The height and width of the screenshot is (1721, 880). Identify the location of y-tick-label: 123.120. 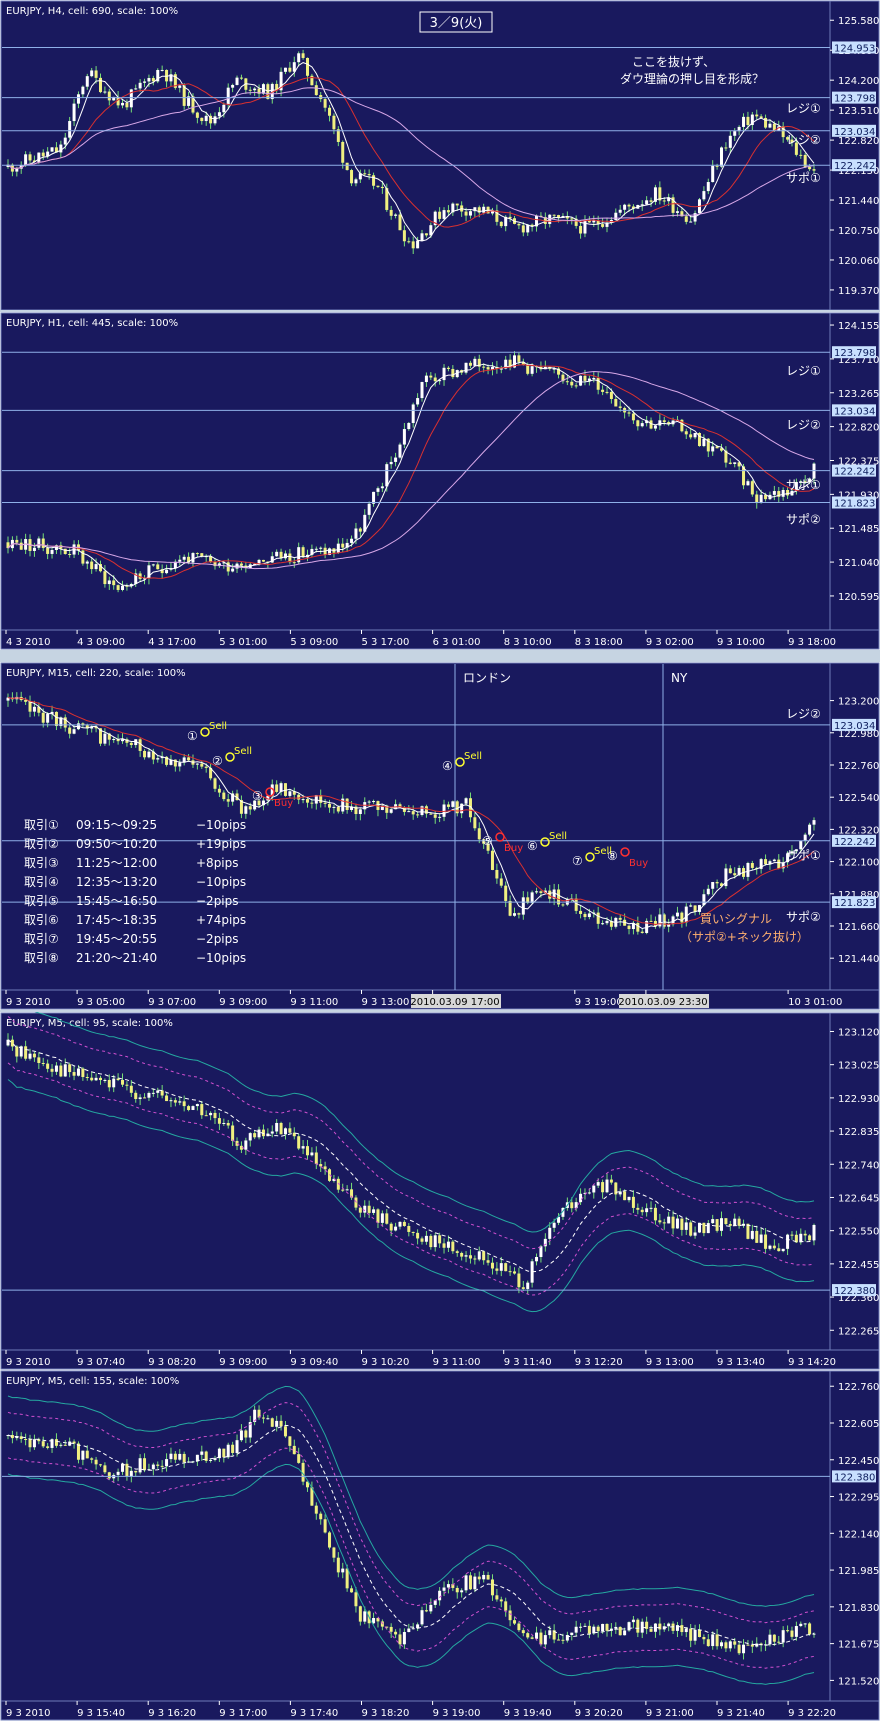
(858, 1032).